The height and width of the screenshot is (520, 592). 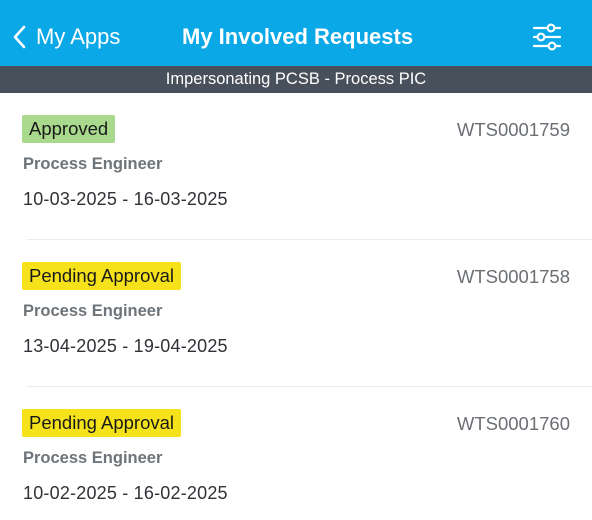 I want to click on impersonation-banner: Impersonating PCSB - Process PIC, so click(x=296, y=79).